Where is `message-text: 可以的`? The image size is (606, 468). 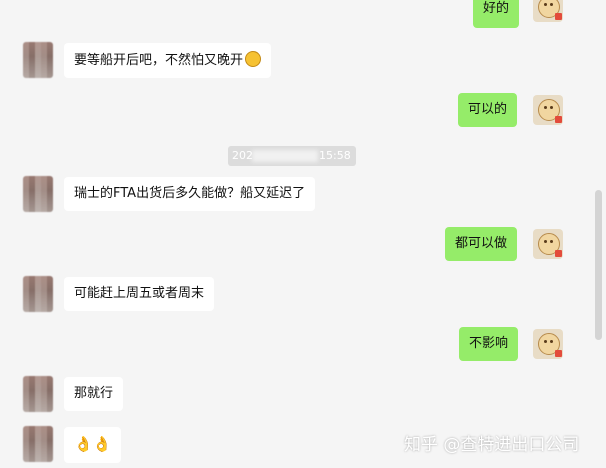
message-text: 可以的 is located at coordinates (488, 109).